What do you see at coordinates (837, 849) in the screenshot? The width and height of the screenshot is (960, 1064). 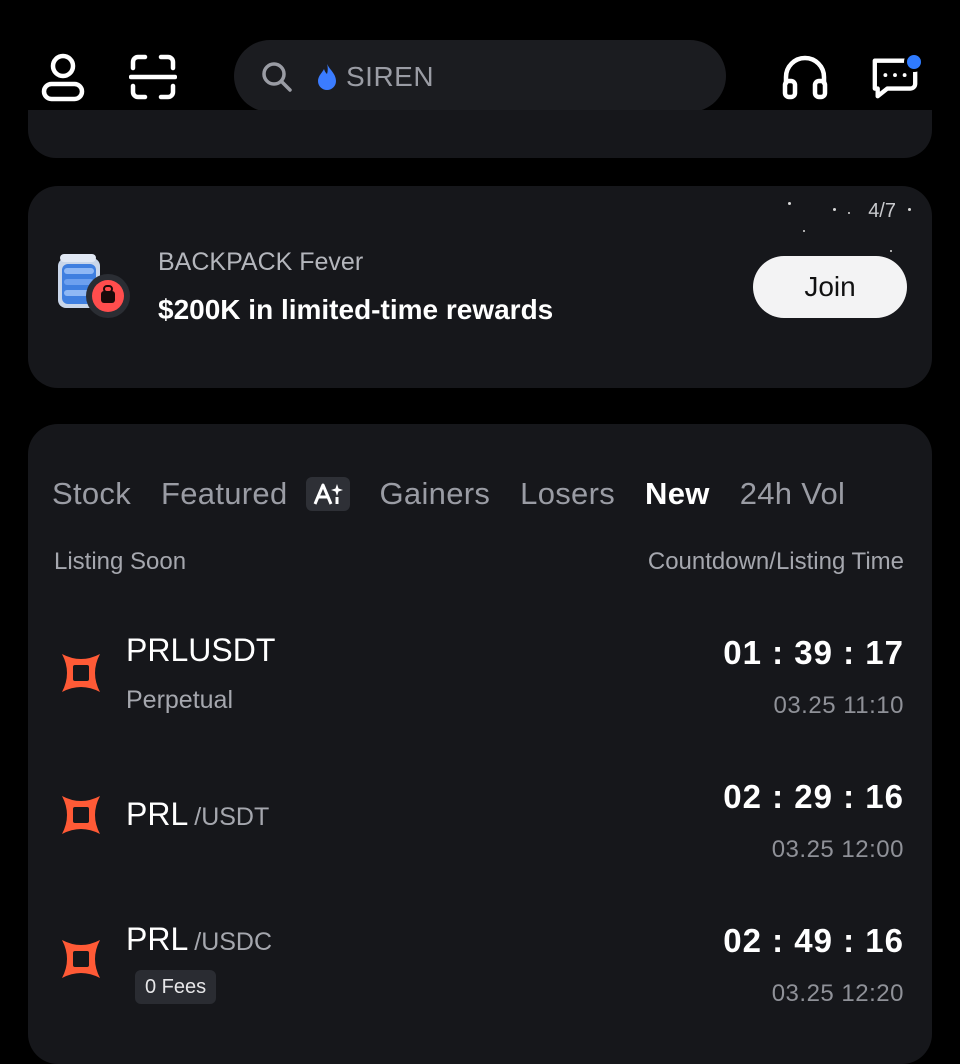 I see `row-2-listing-time: 03.25 12:00` at bounding box center [837, 849].